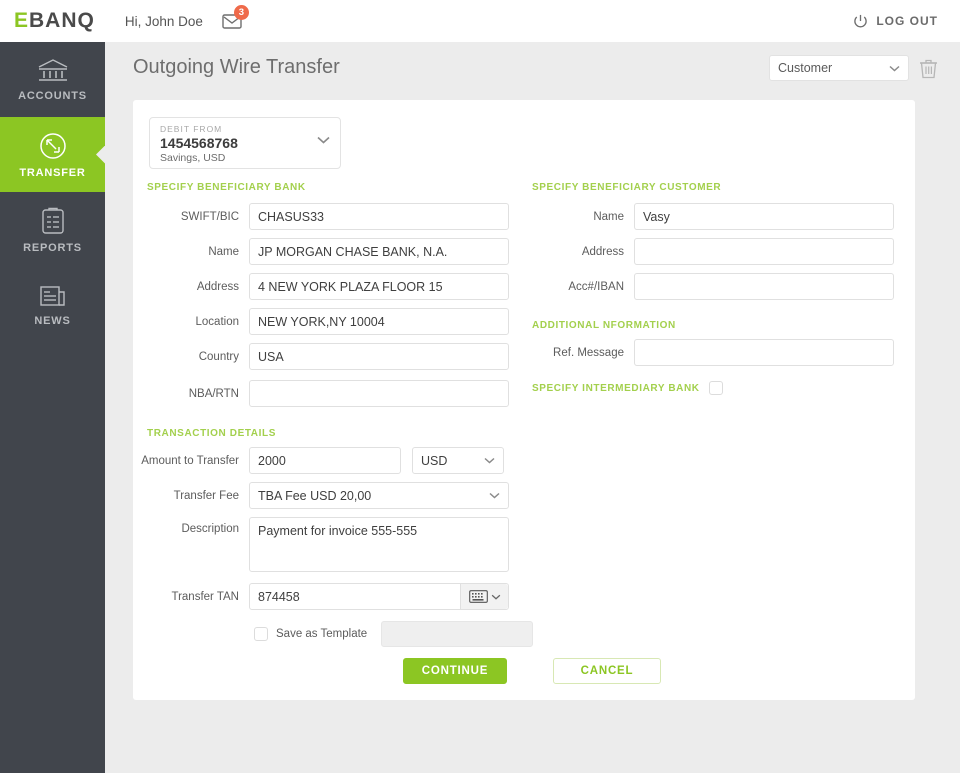 This screenshot has height=773, width=960. I want to click on field-row-customer-address: Address, so click(706, 251).